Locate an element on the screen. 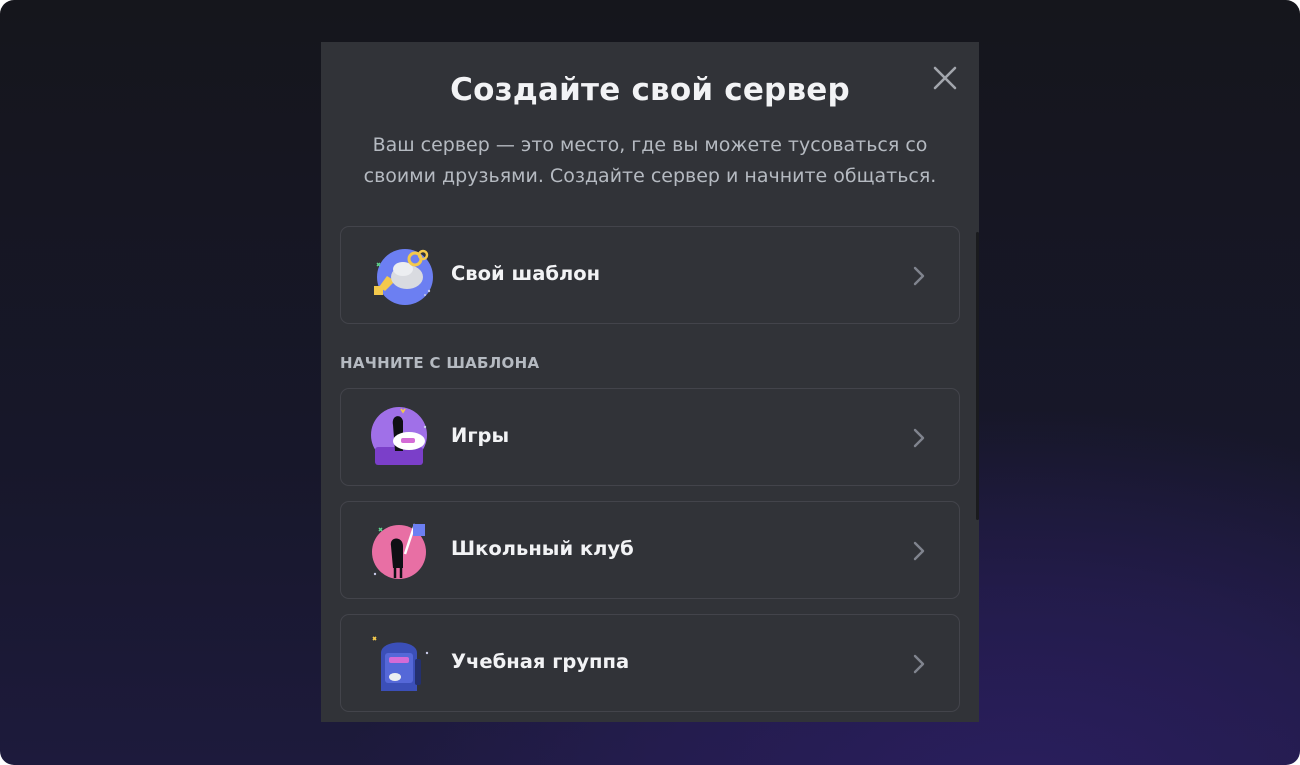  modal-title: Создайте свой сервер is located at coordinates (650, 90).